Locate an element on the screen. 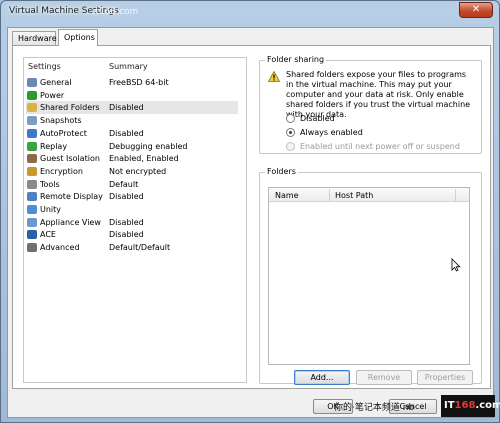 The width and height of the screenshot is (500, 423). watermark-site: nb is located at coordinates (408, 408).